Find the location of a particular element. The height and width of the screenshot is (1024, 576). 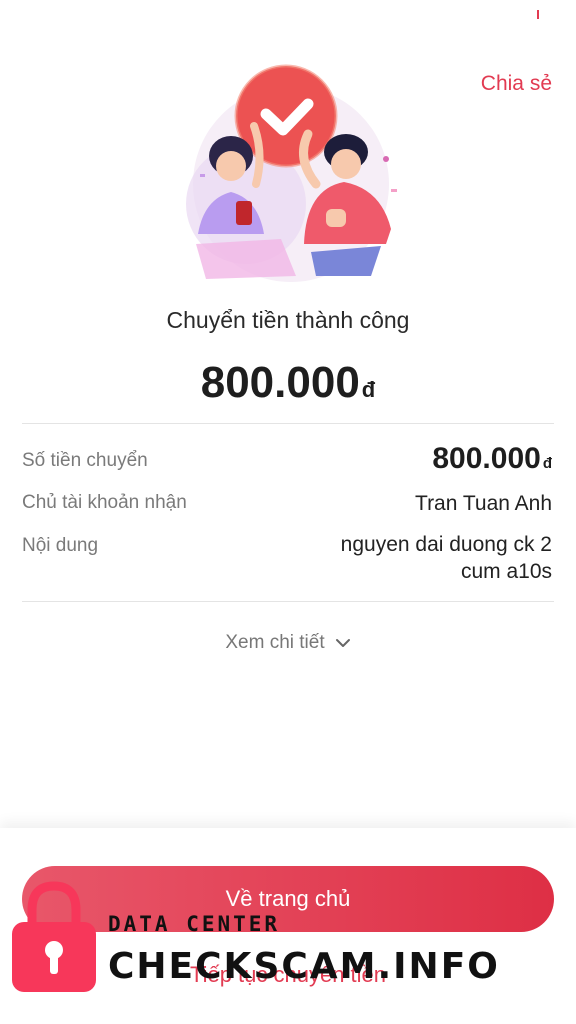

content-value: nguyen dai duong ck 2 cum a10s is located at coordinates (446, 558).